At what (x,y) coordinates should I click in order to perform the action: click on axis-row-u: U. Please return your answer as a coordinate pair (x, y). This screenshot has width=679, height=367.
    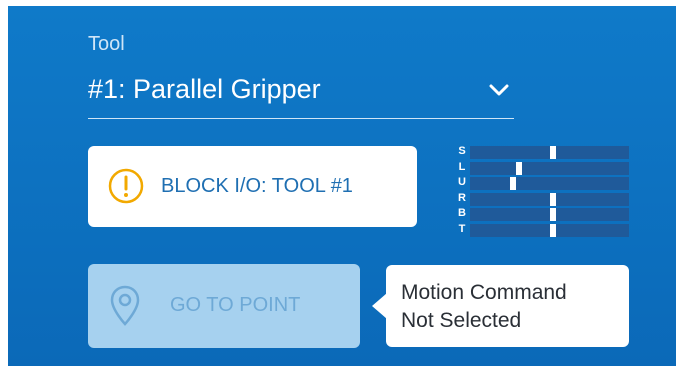
    Looking at the image, I should click on (544, 183).